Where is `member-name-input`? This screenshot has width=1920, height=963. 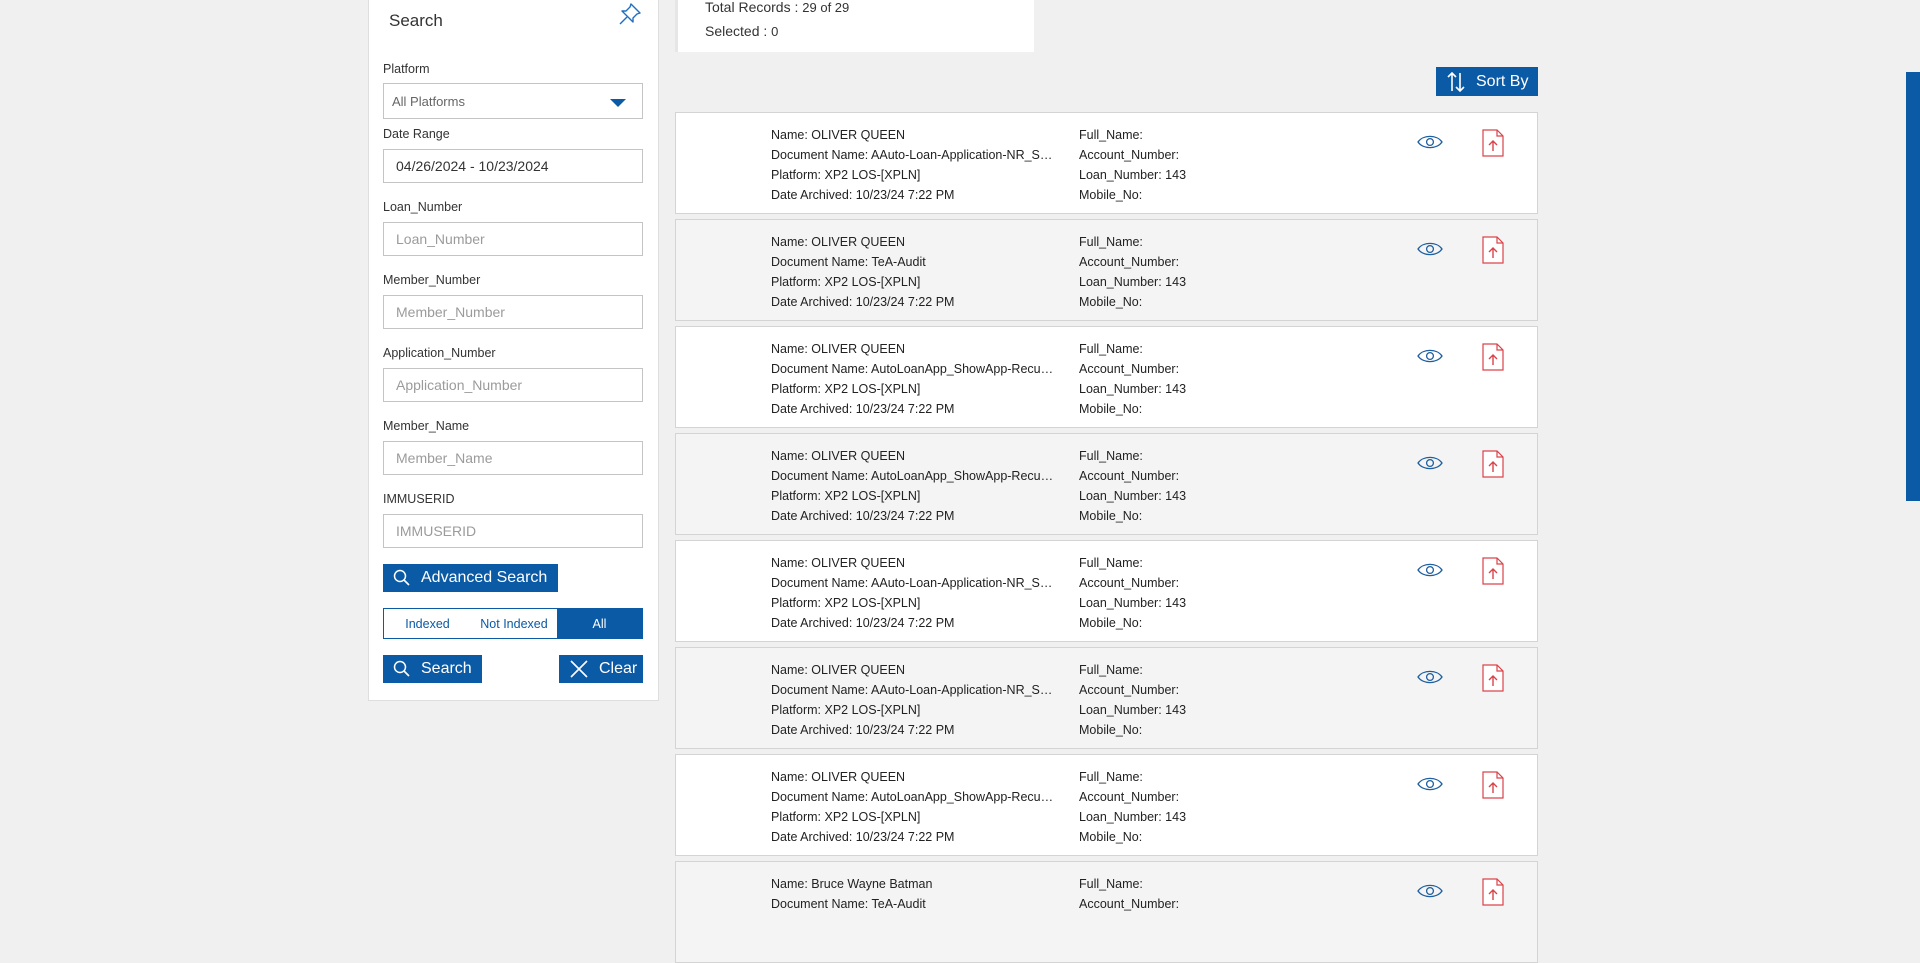 member-name-input is located at coordinates (513, 458).